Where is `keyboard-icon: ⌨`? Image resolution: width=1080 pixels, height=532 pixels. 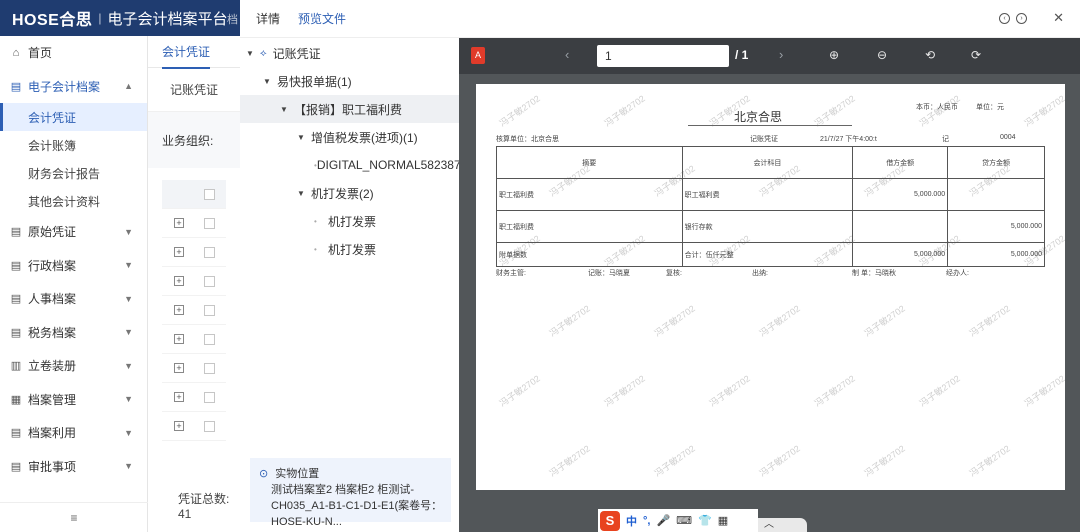 keyboard-icon: ⌨ is located at coordinates (684, 520).